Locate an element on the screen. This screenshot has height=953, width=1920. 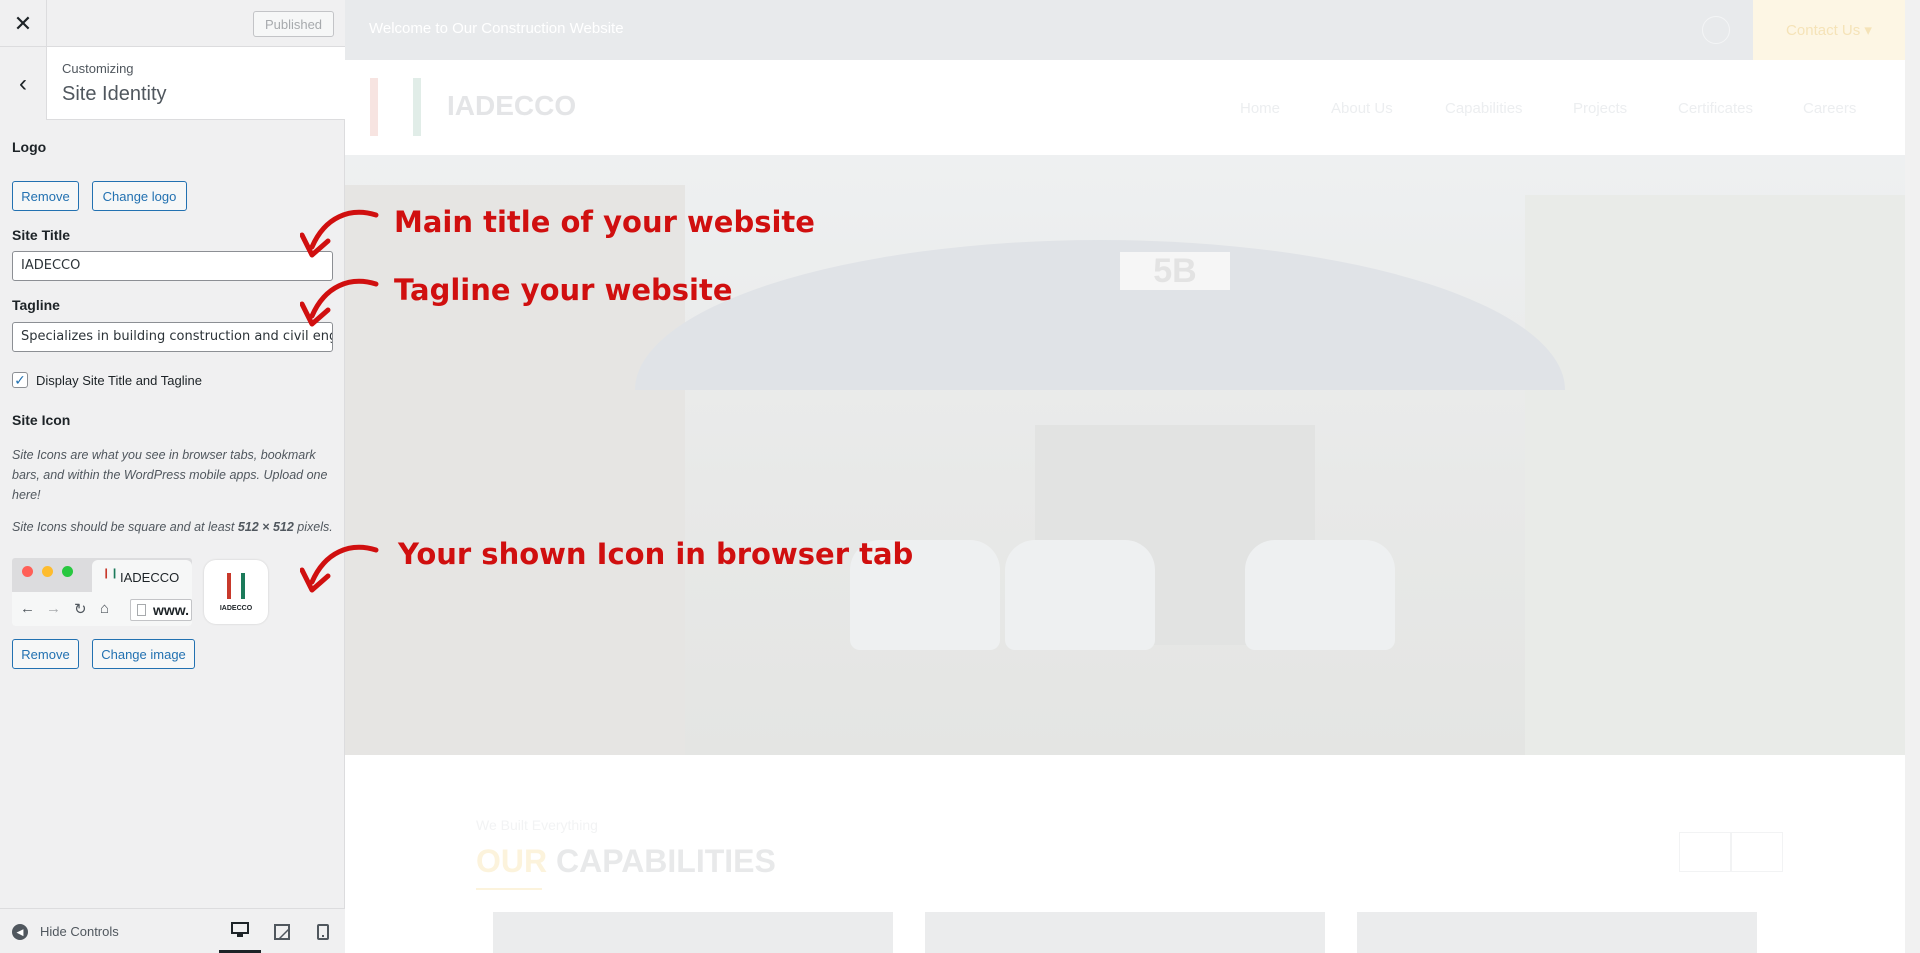
remove-icon-button: Remove is located at coordinates (45, 654).